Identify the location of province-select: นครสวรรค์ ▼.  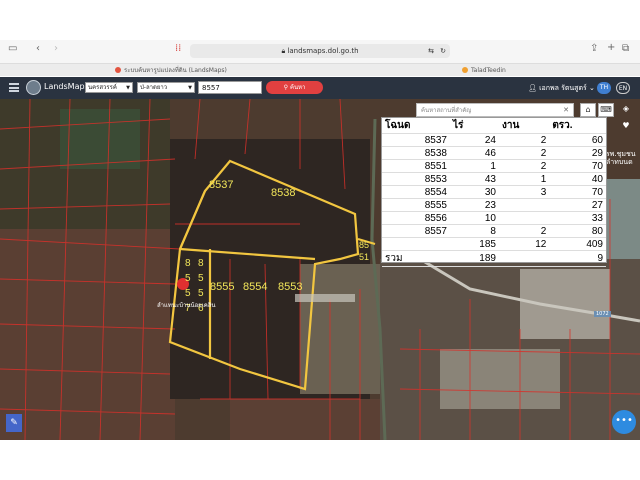
(109, 87).